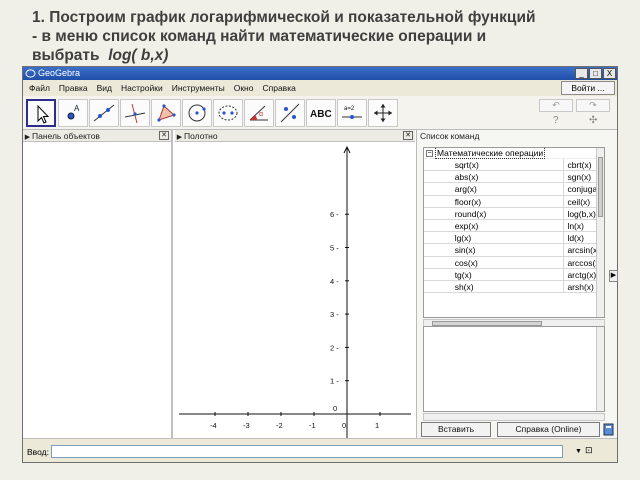 The width and height of the screenshot is (640, 480). What do you see at coordinates (334, 347) in the screenshot?
I see `y-tick-label: 2 -` at bounding box center [334, 347].